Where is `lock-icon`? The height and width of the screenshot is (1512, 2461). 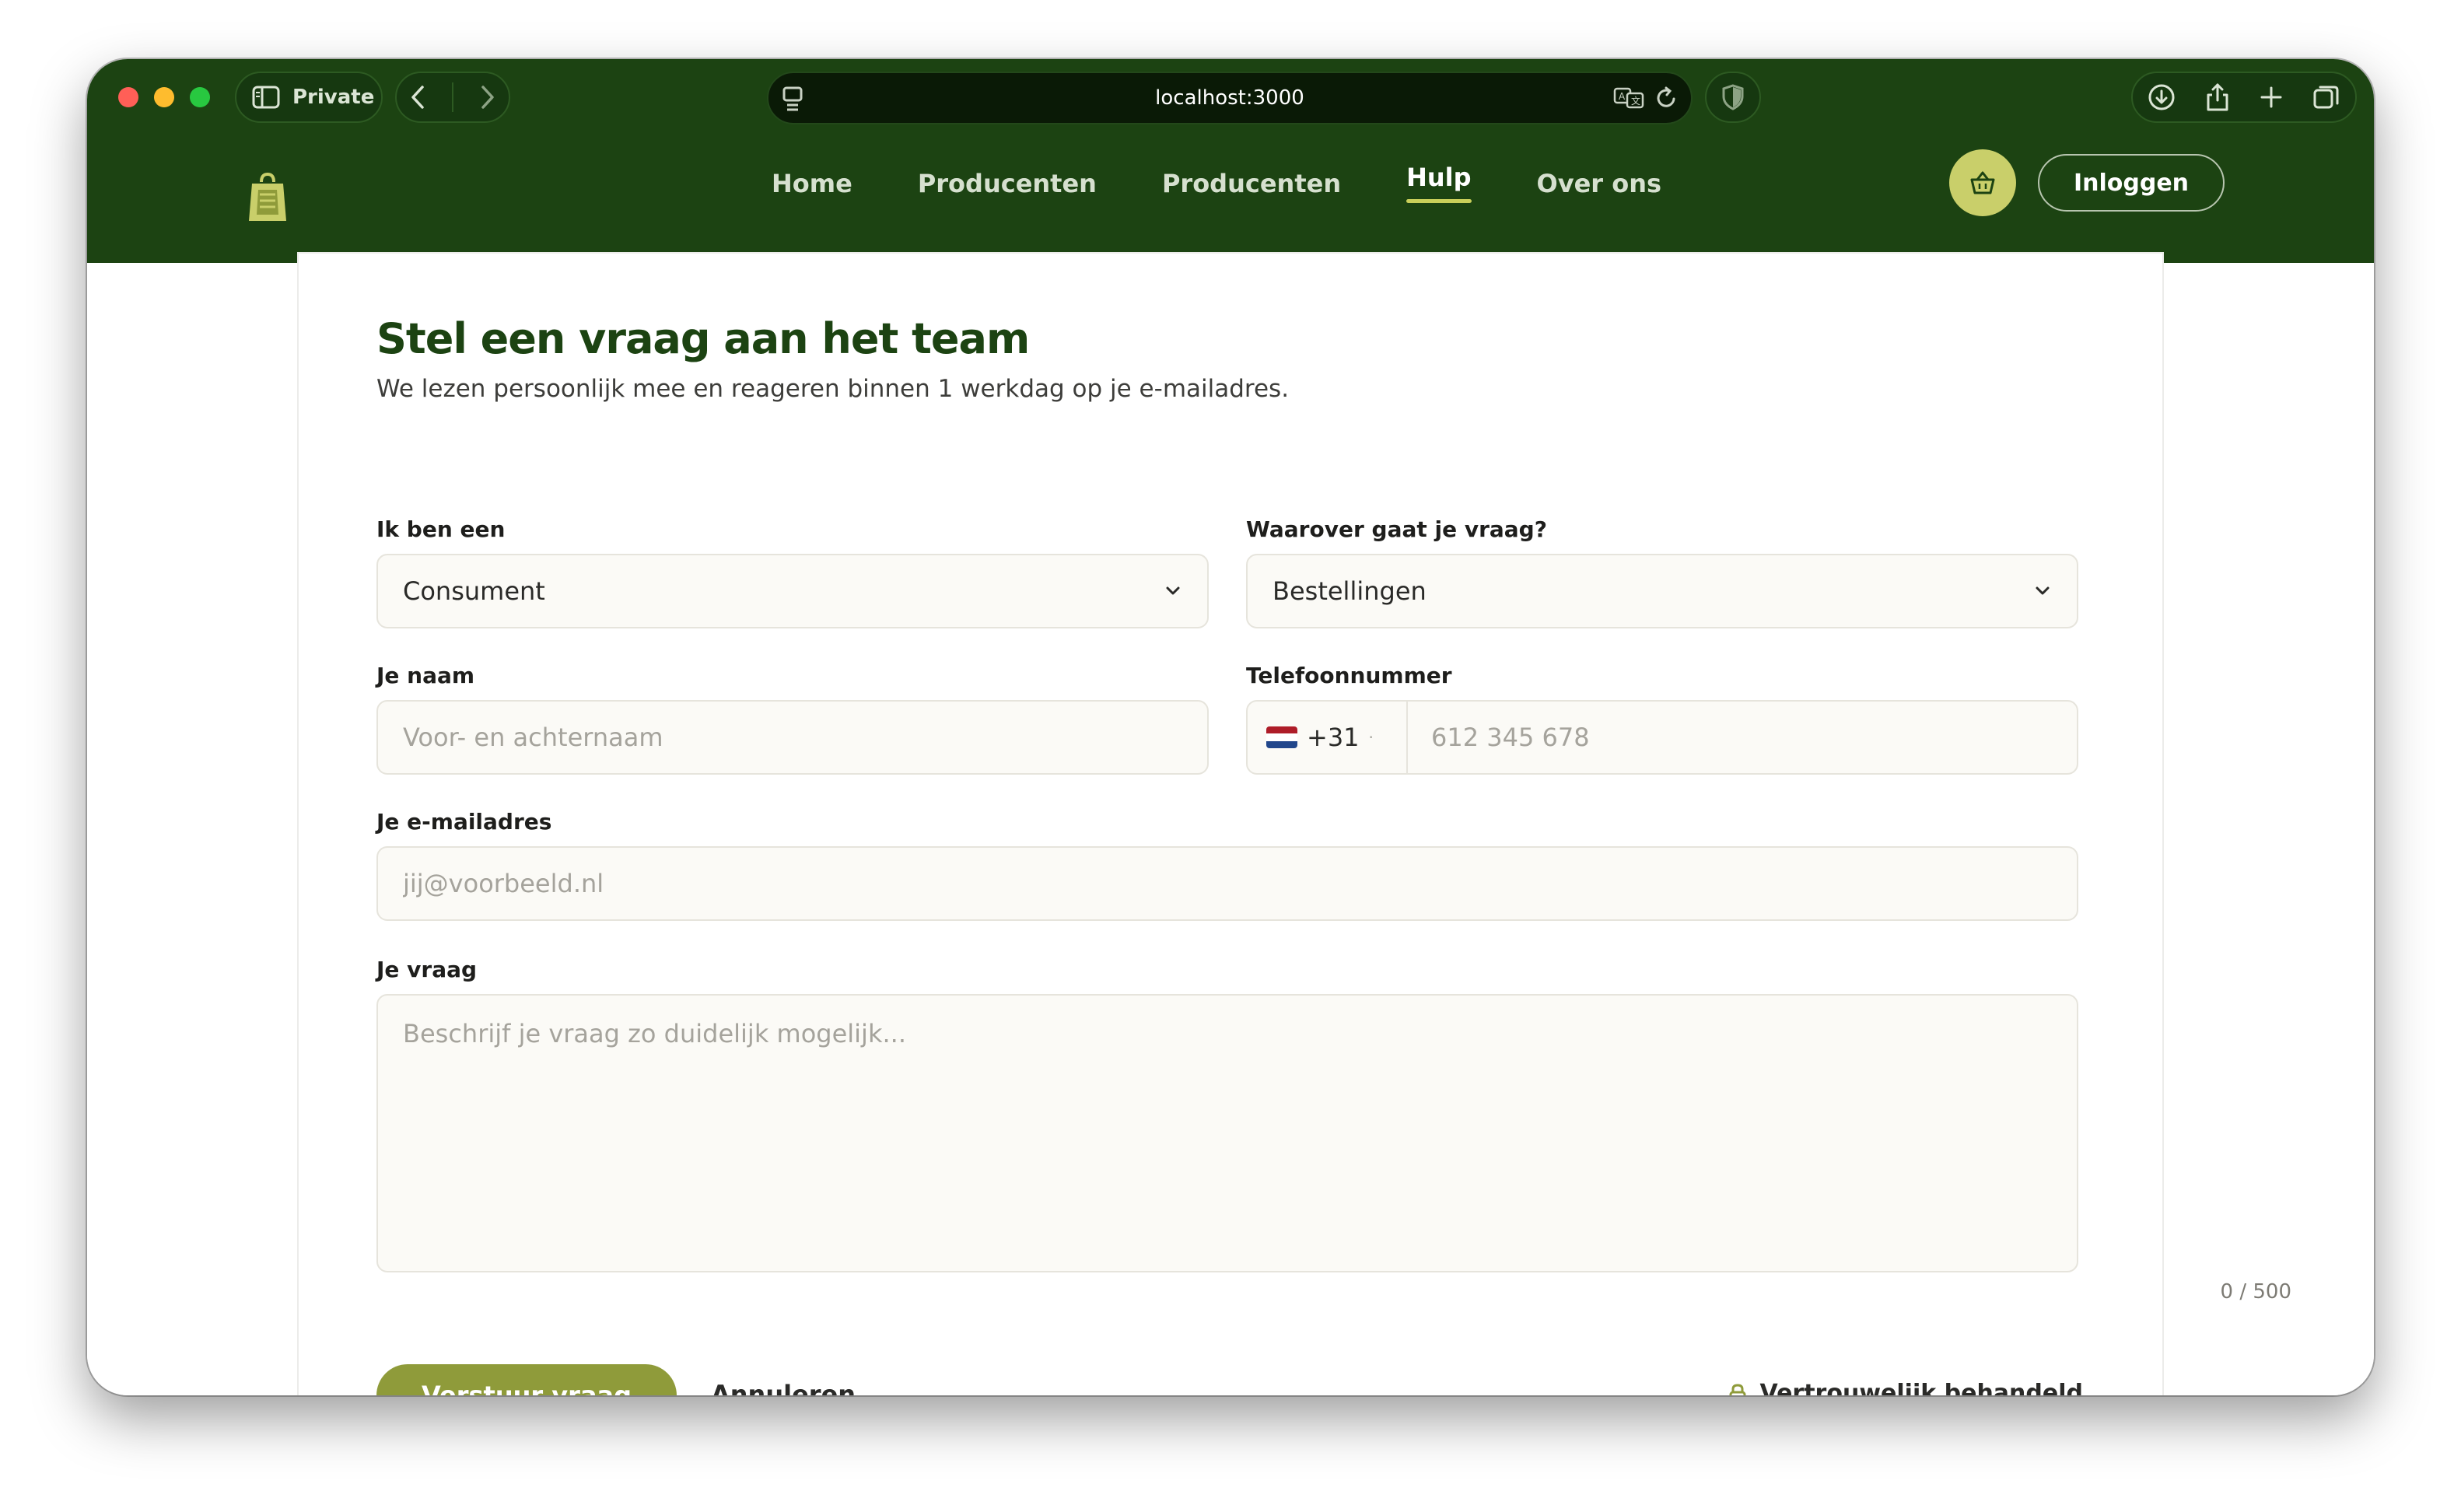
lock-icon is located at coordinates (1737, 1389).